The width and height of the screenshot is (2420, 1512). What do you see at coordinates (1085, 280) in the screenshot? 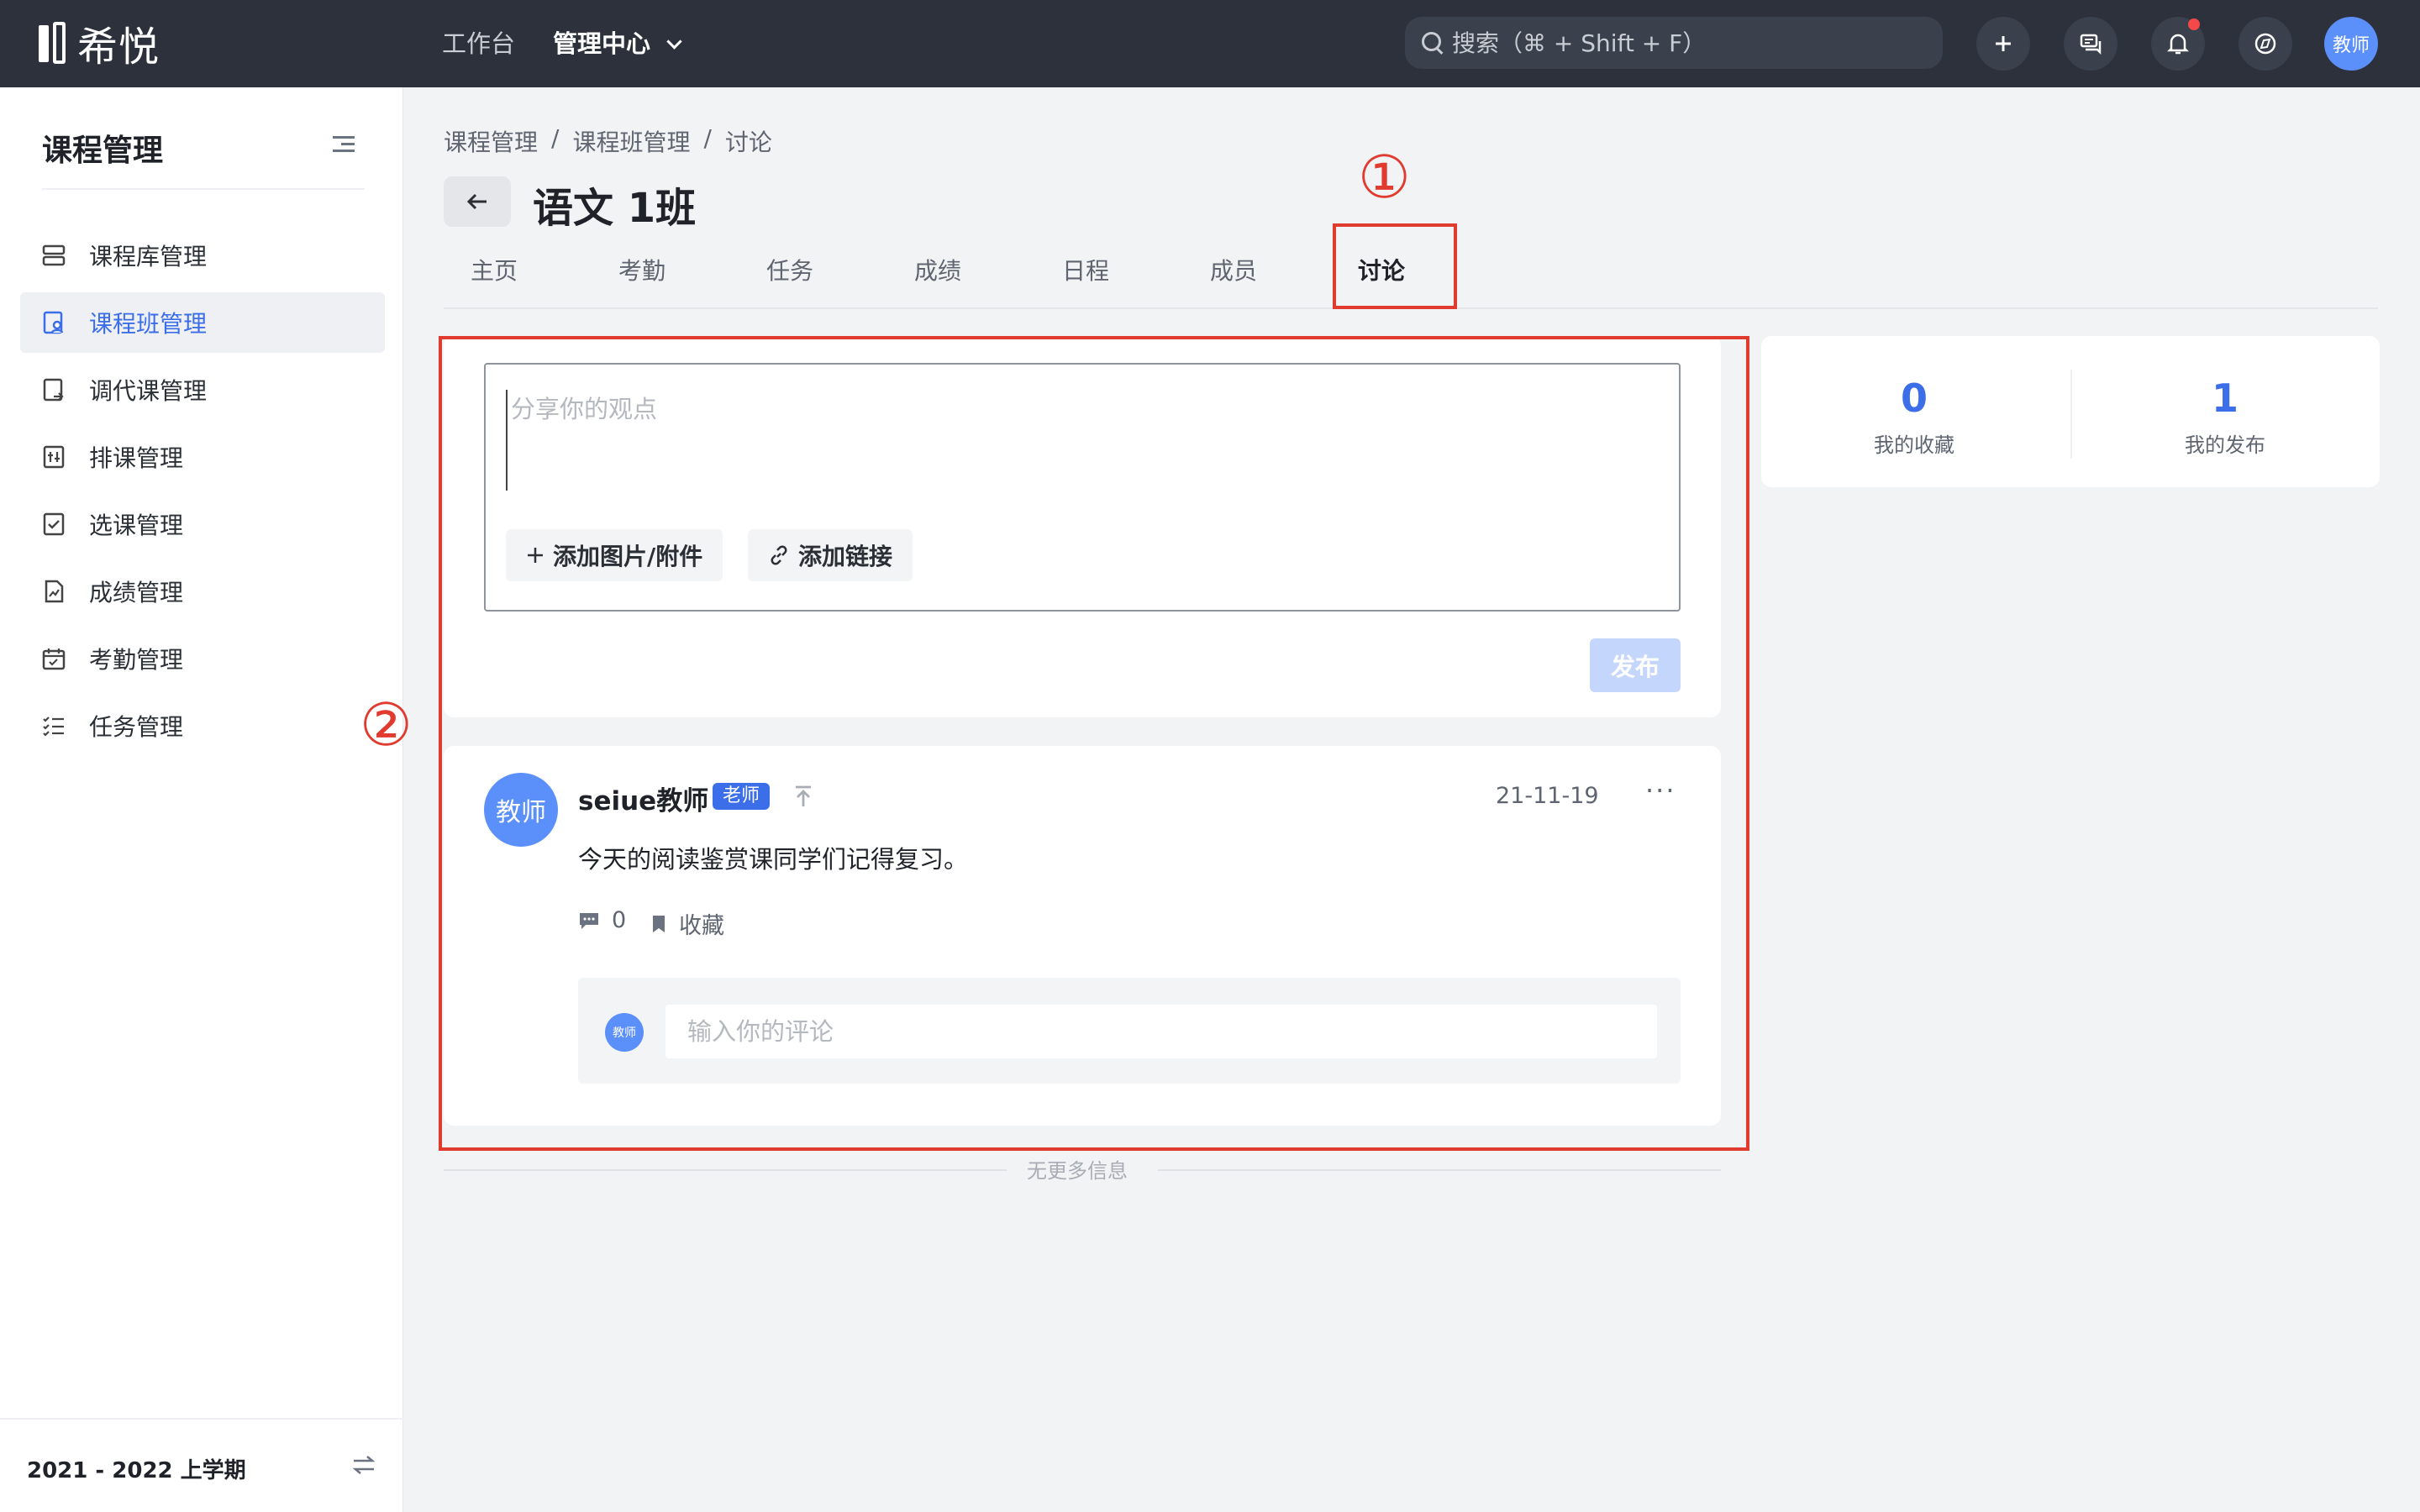
I see `tab-schedule: 日程` at bounding box center [1085, 280].